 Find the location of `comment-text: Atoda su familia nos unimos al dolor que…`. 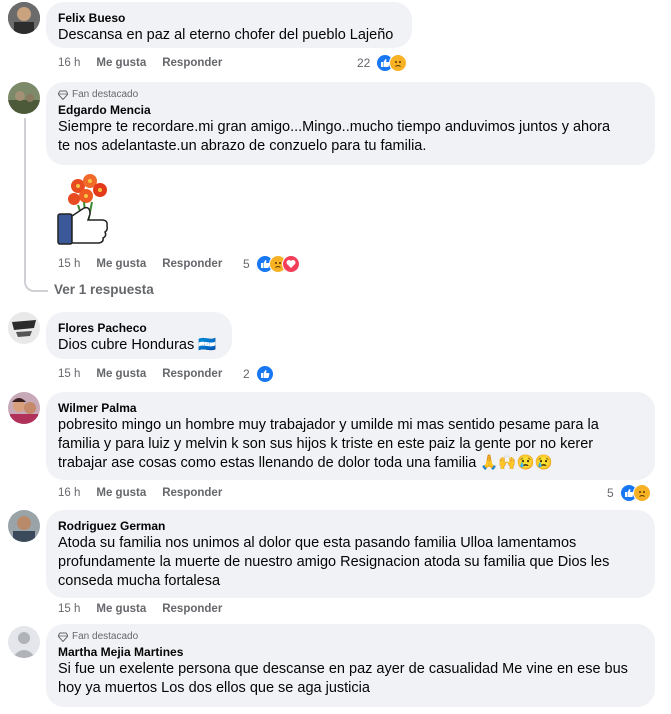

comment-text: Atoda su familia nos unimos al dolor que… is located at coordinates (317, 543).